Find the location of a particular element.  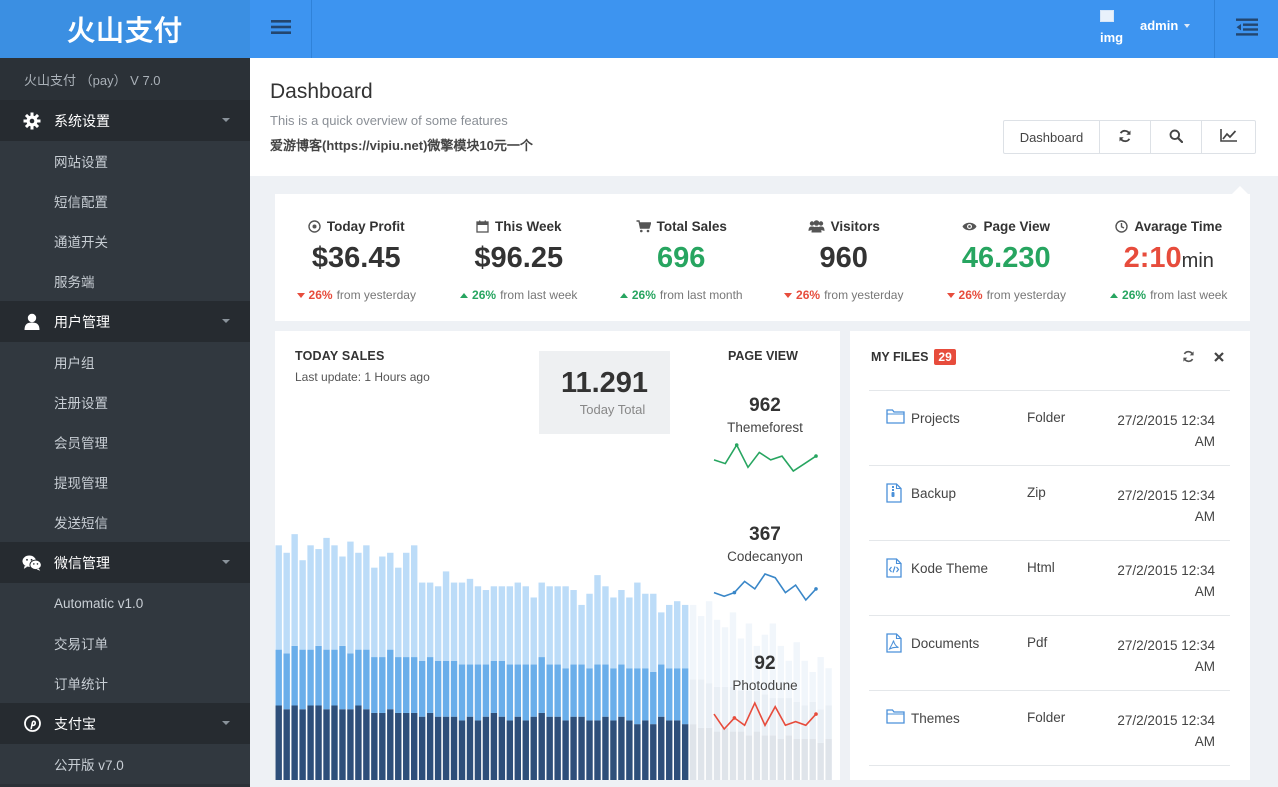

file-row: Projects Folder 27/2/2015 12:34 AM is located at coordinates (1049, 428).